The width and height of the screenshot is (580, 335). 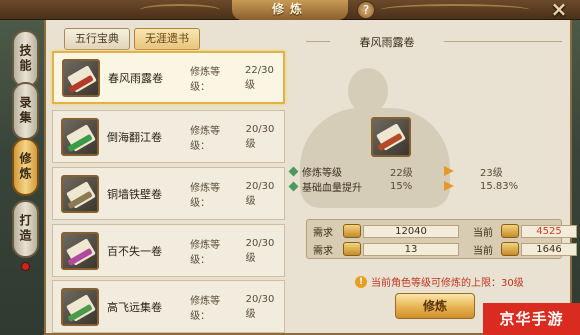 I want to click on requirement-box: 需求 12040 当前 4525 需求 13 当前 1646, so click(x=441, y=239).